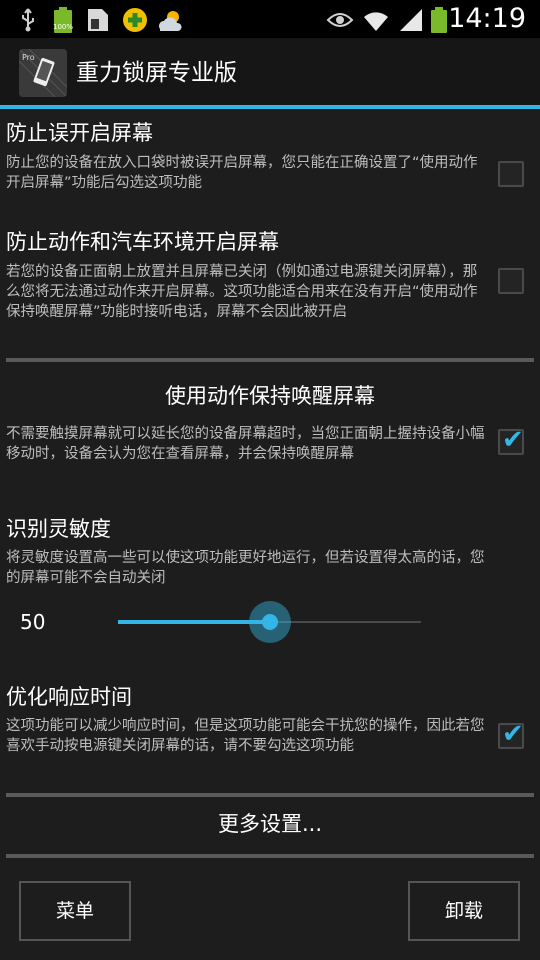 Image resolution: width=540 pixels, height=960 pixels. Describe the element at coordinates (63, 22) in the screenshot. I see `battery-full-icon: 100%` at that location.